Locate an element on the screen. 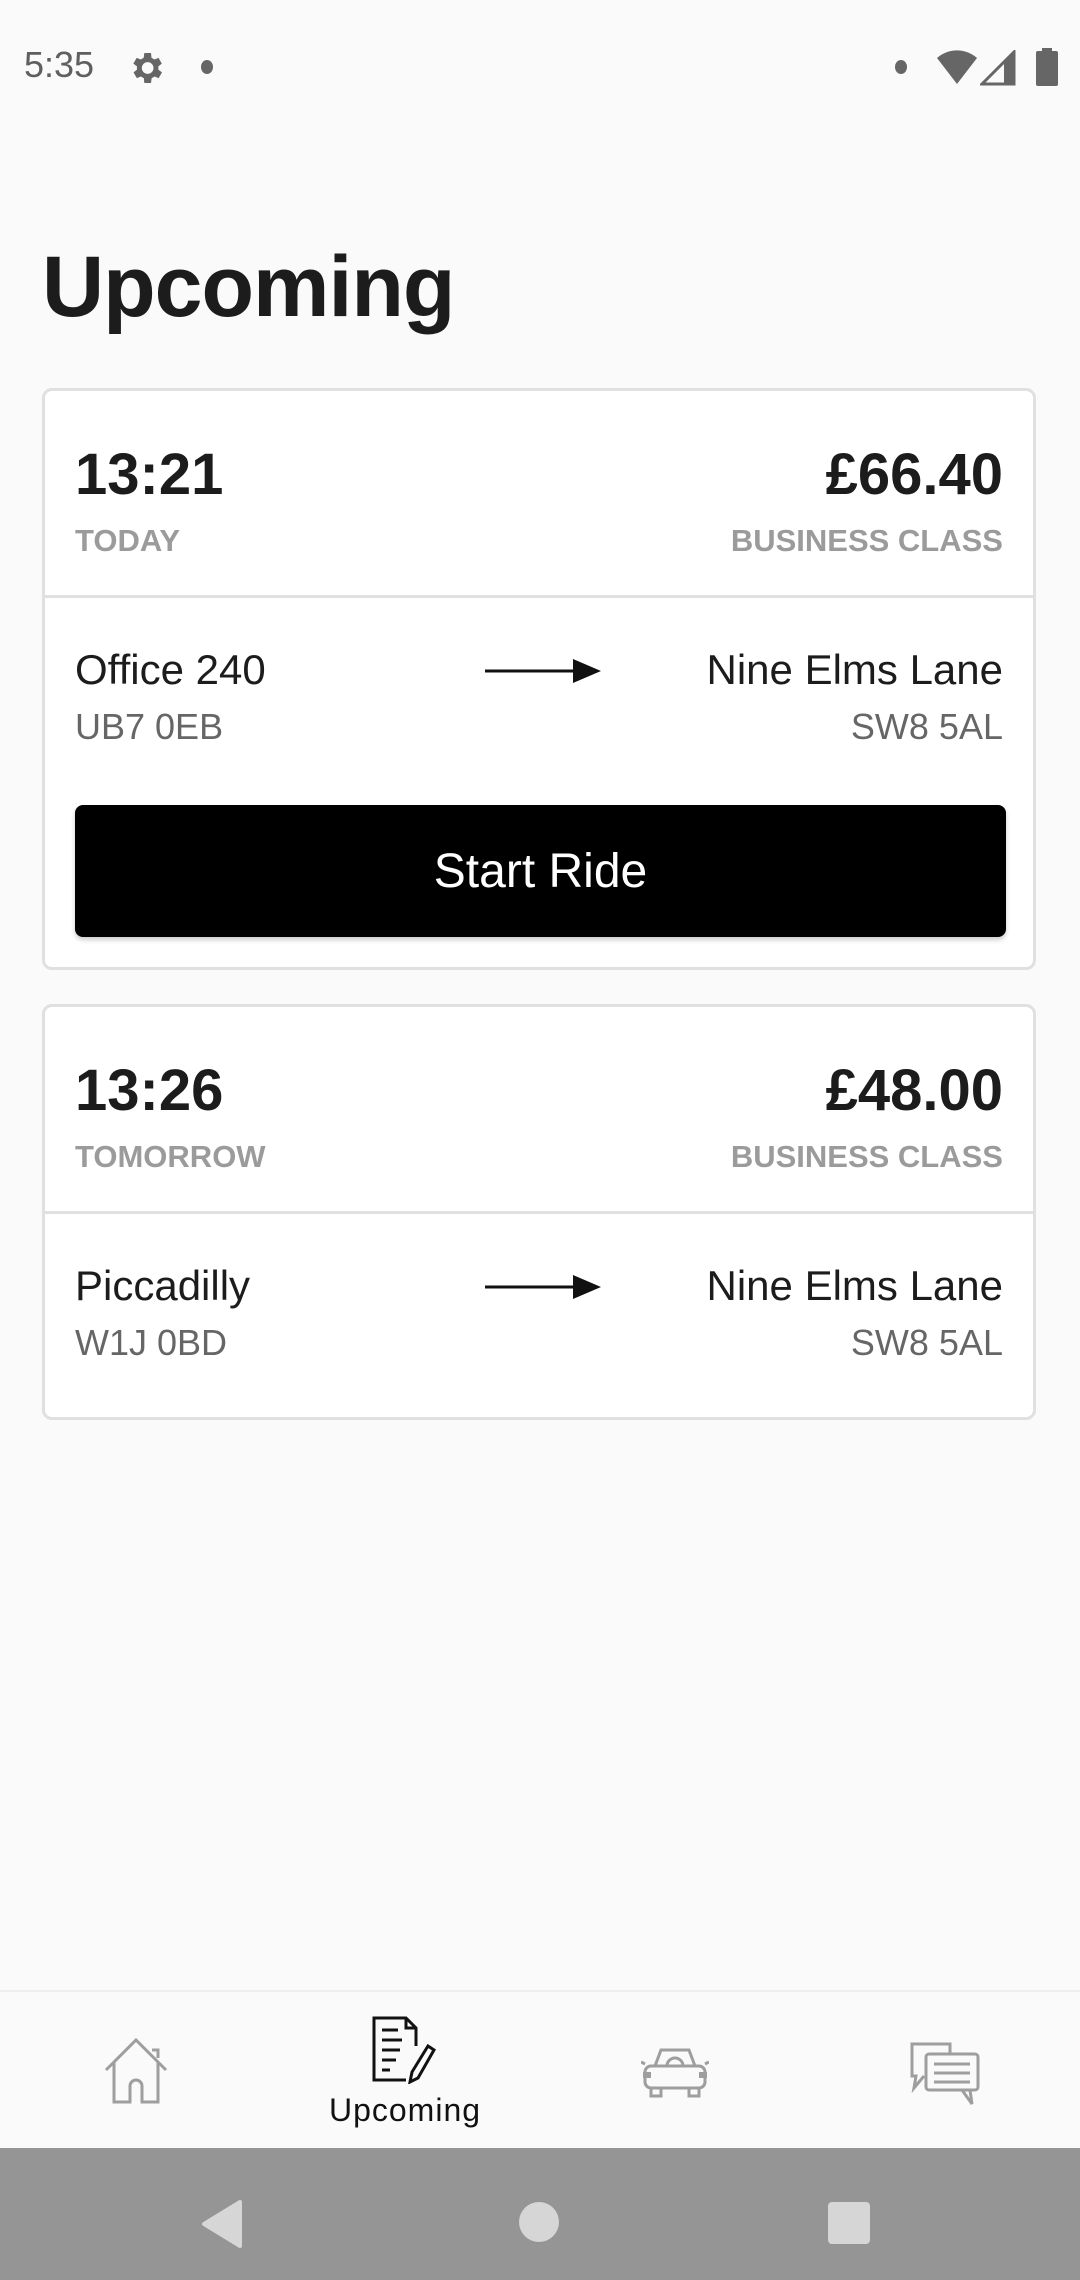 The width and height of the screenshot is (1080, 2280). ride-time: 13:26 is located at coordinates (149, 1090).